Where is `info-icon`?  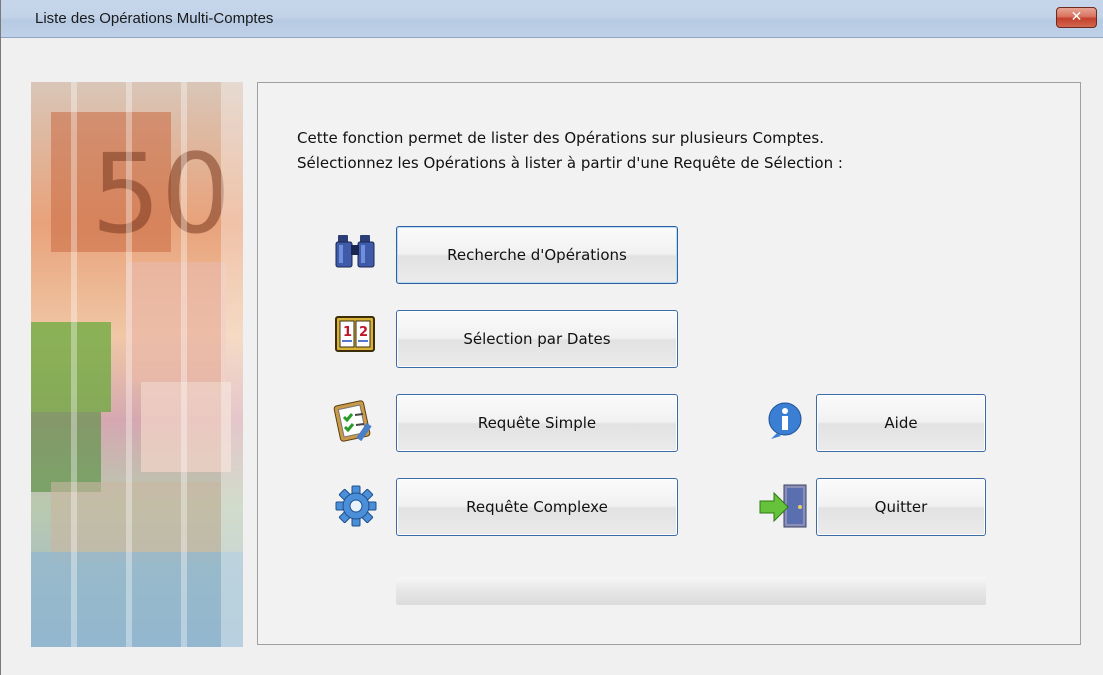
info-icon is located at coordinates (785, 423).